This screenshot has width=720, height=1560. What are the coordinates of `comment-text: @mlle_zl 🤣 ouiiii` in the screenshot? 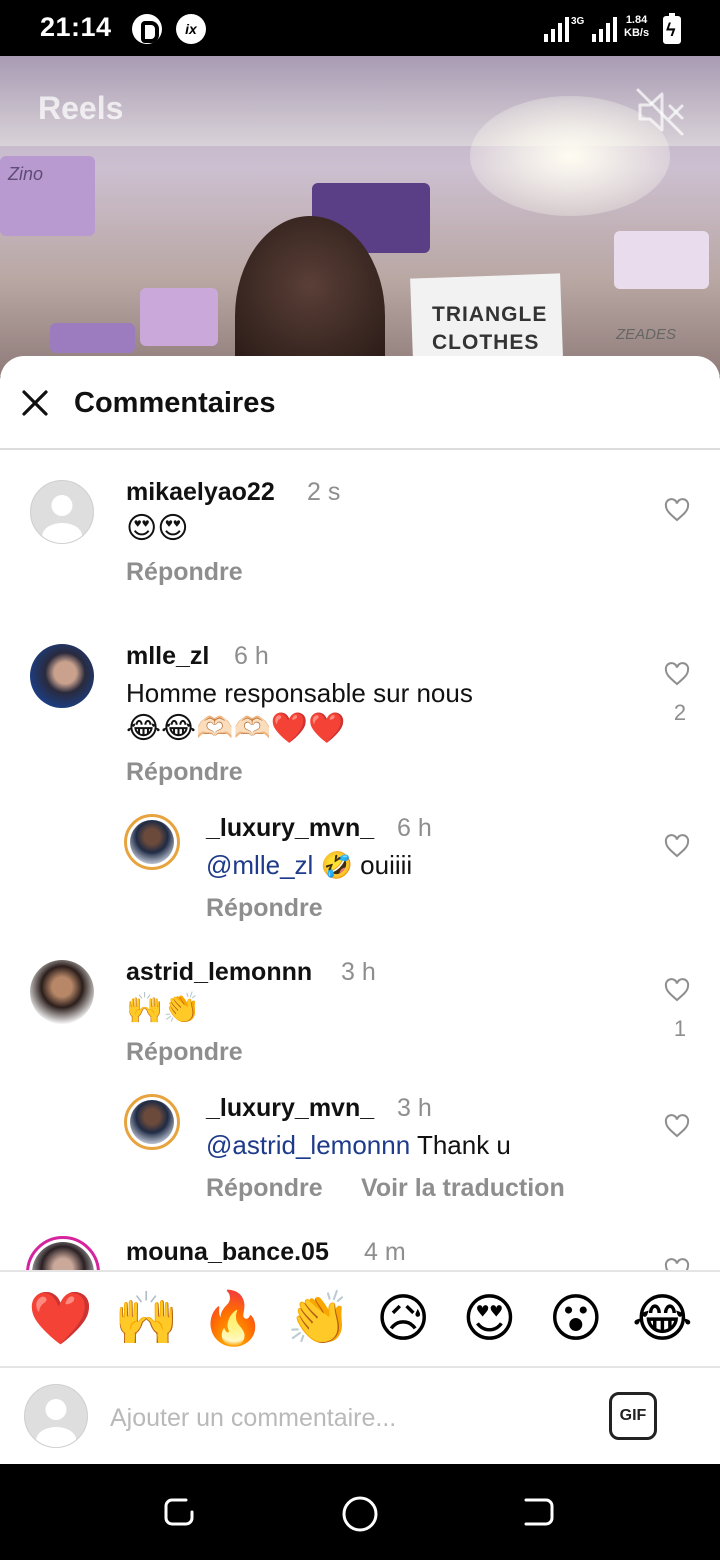 It's located at (309, 865).